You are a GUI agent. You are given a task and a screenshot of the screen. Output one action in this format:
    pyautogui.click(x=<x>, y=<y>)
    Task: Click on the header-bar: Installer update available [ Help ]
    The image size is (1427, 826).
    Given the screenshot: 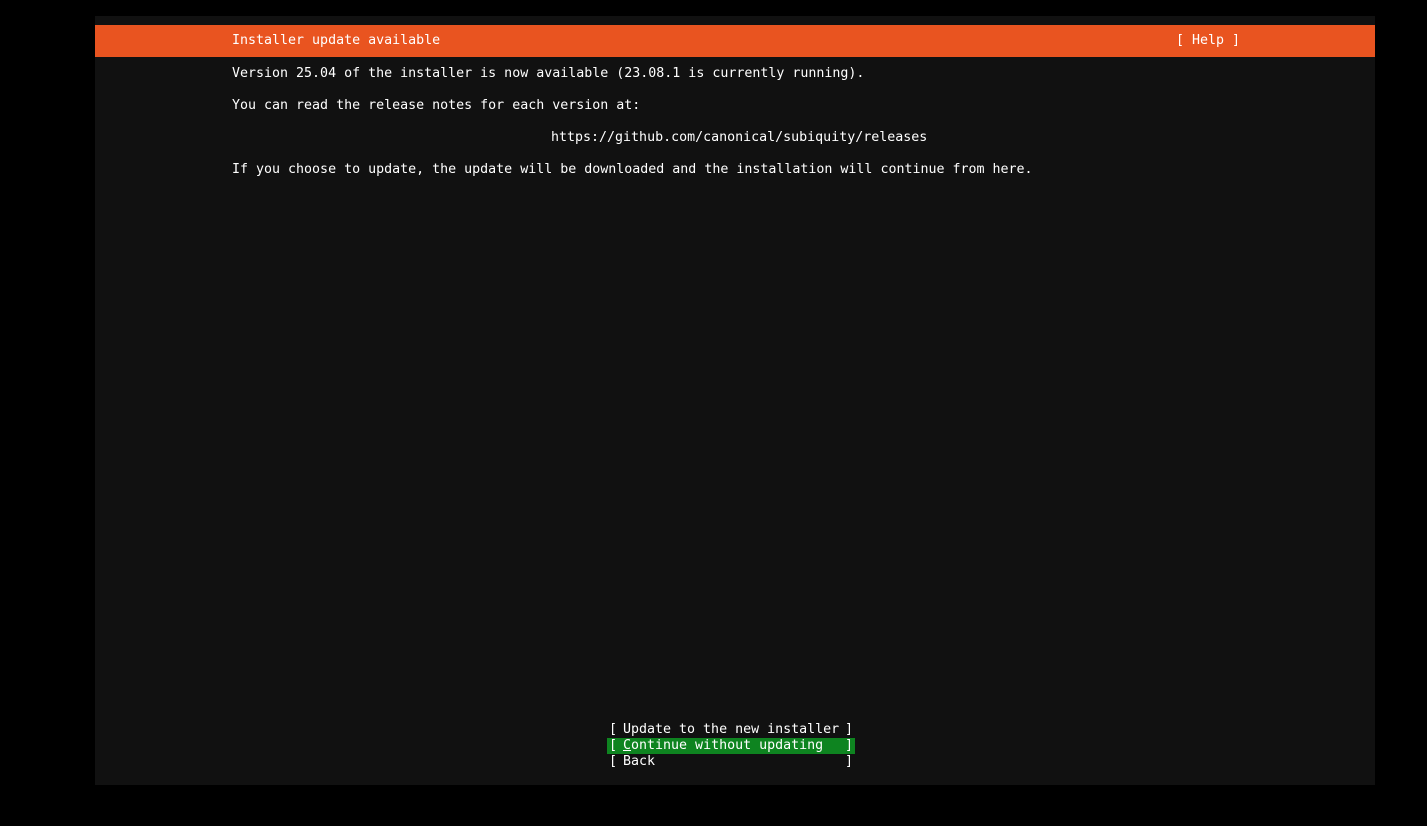 What is the action you would take?
    pyautogui.click(x=735, y=41)
    